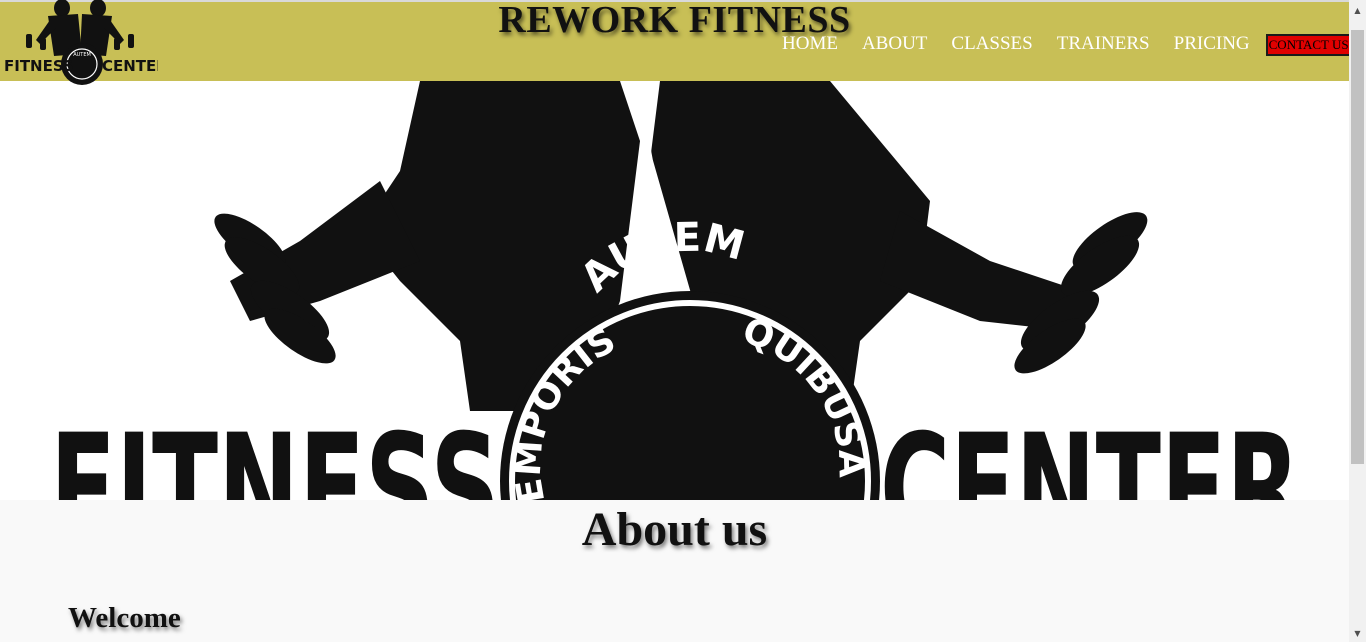  I want to click on scroll-down-arrow-icon: ▼, so click(1357, 633).